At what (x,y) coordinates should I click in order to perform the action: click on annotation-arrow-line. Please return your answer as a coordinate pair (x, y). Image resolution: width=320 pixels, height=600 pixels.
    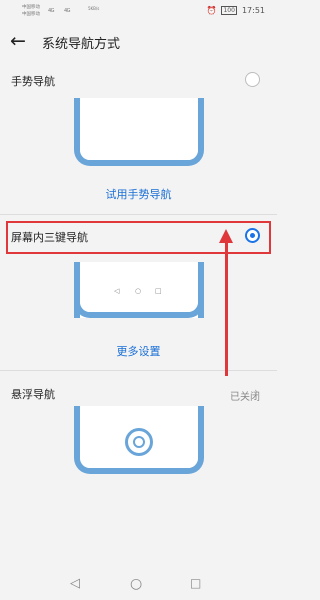
    Looking at the image, I should click on (226, 308).